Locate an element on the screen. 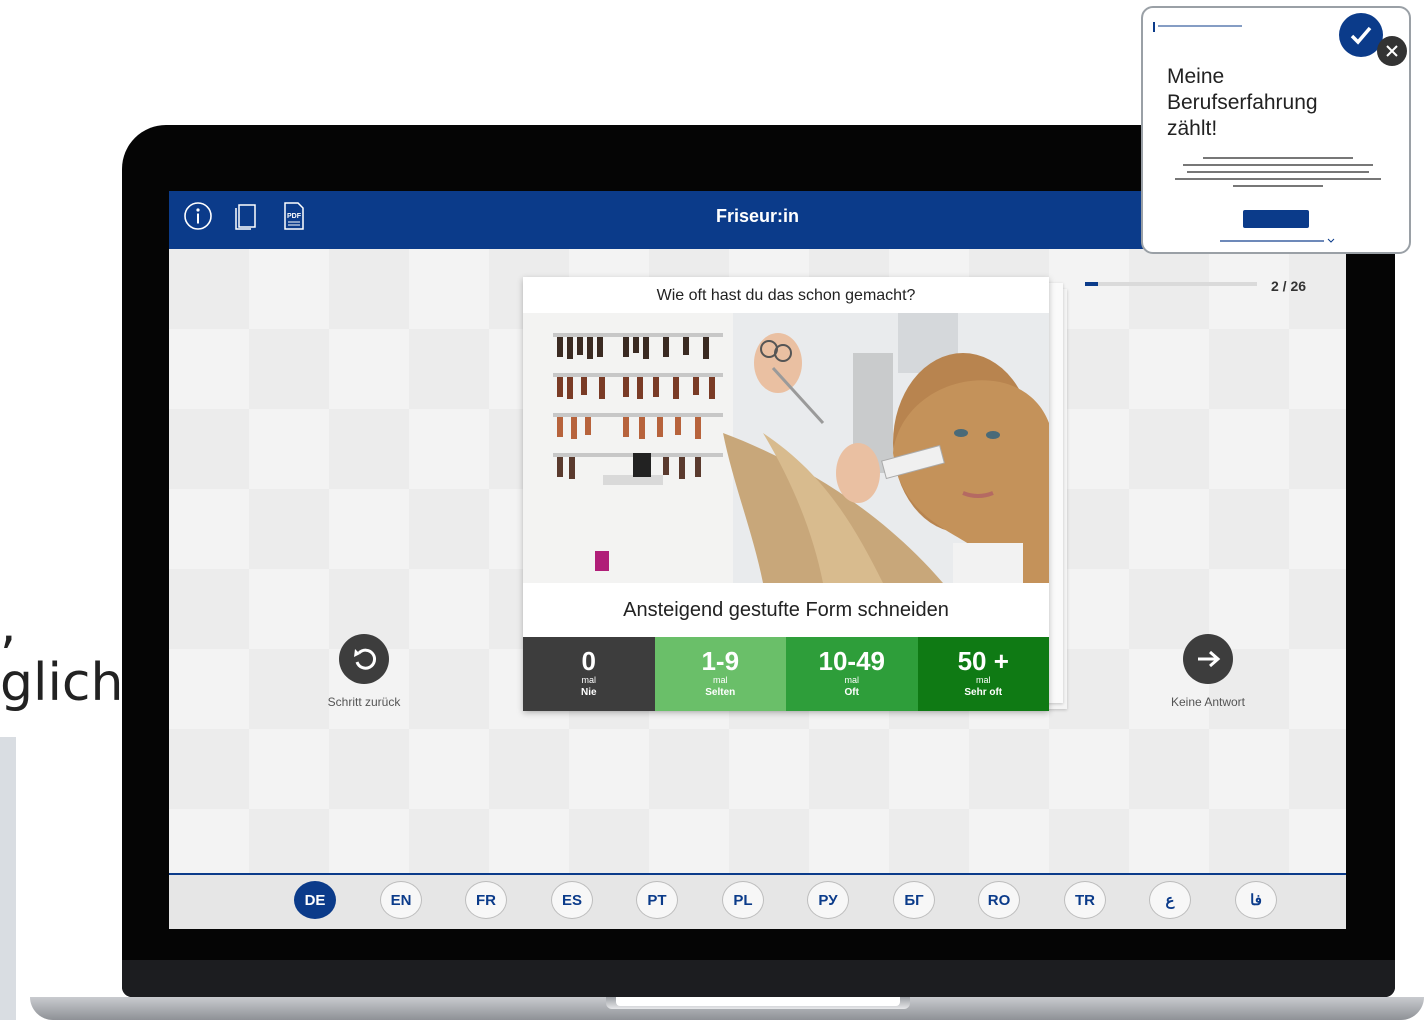 This screenshot has width=1424, height=1020. task-title: Ansteigend gestufte Form schneiden is located at coordinates (786, 610).